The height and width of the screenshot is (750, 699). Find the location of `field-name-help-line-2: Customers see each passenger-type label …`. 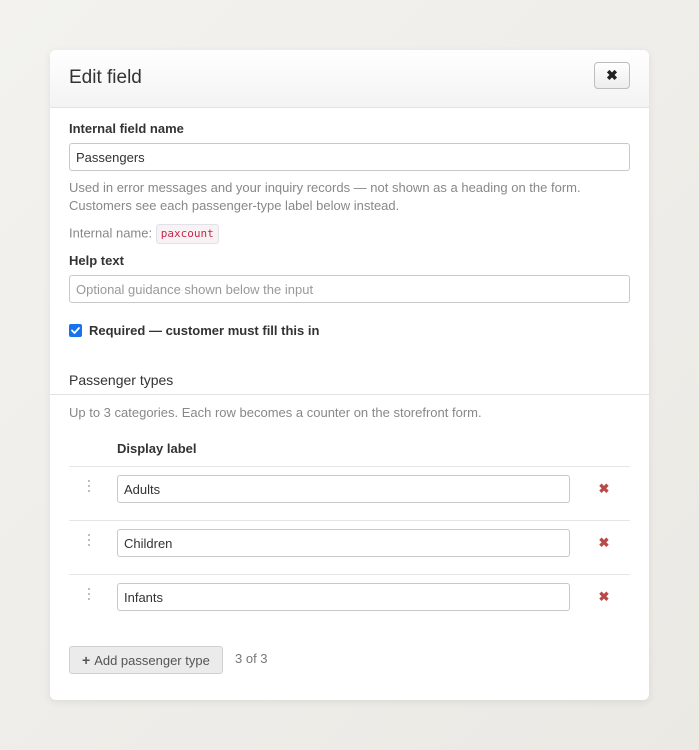

field-name-help-line-2: Customers see each passenger-type label … is located at coordinates (234, 205).